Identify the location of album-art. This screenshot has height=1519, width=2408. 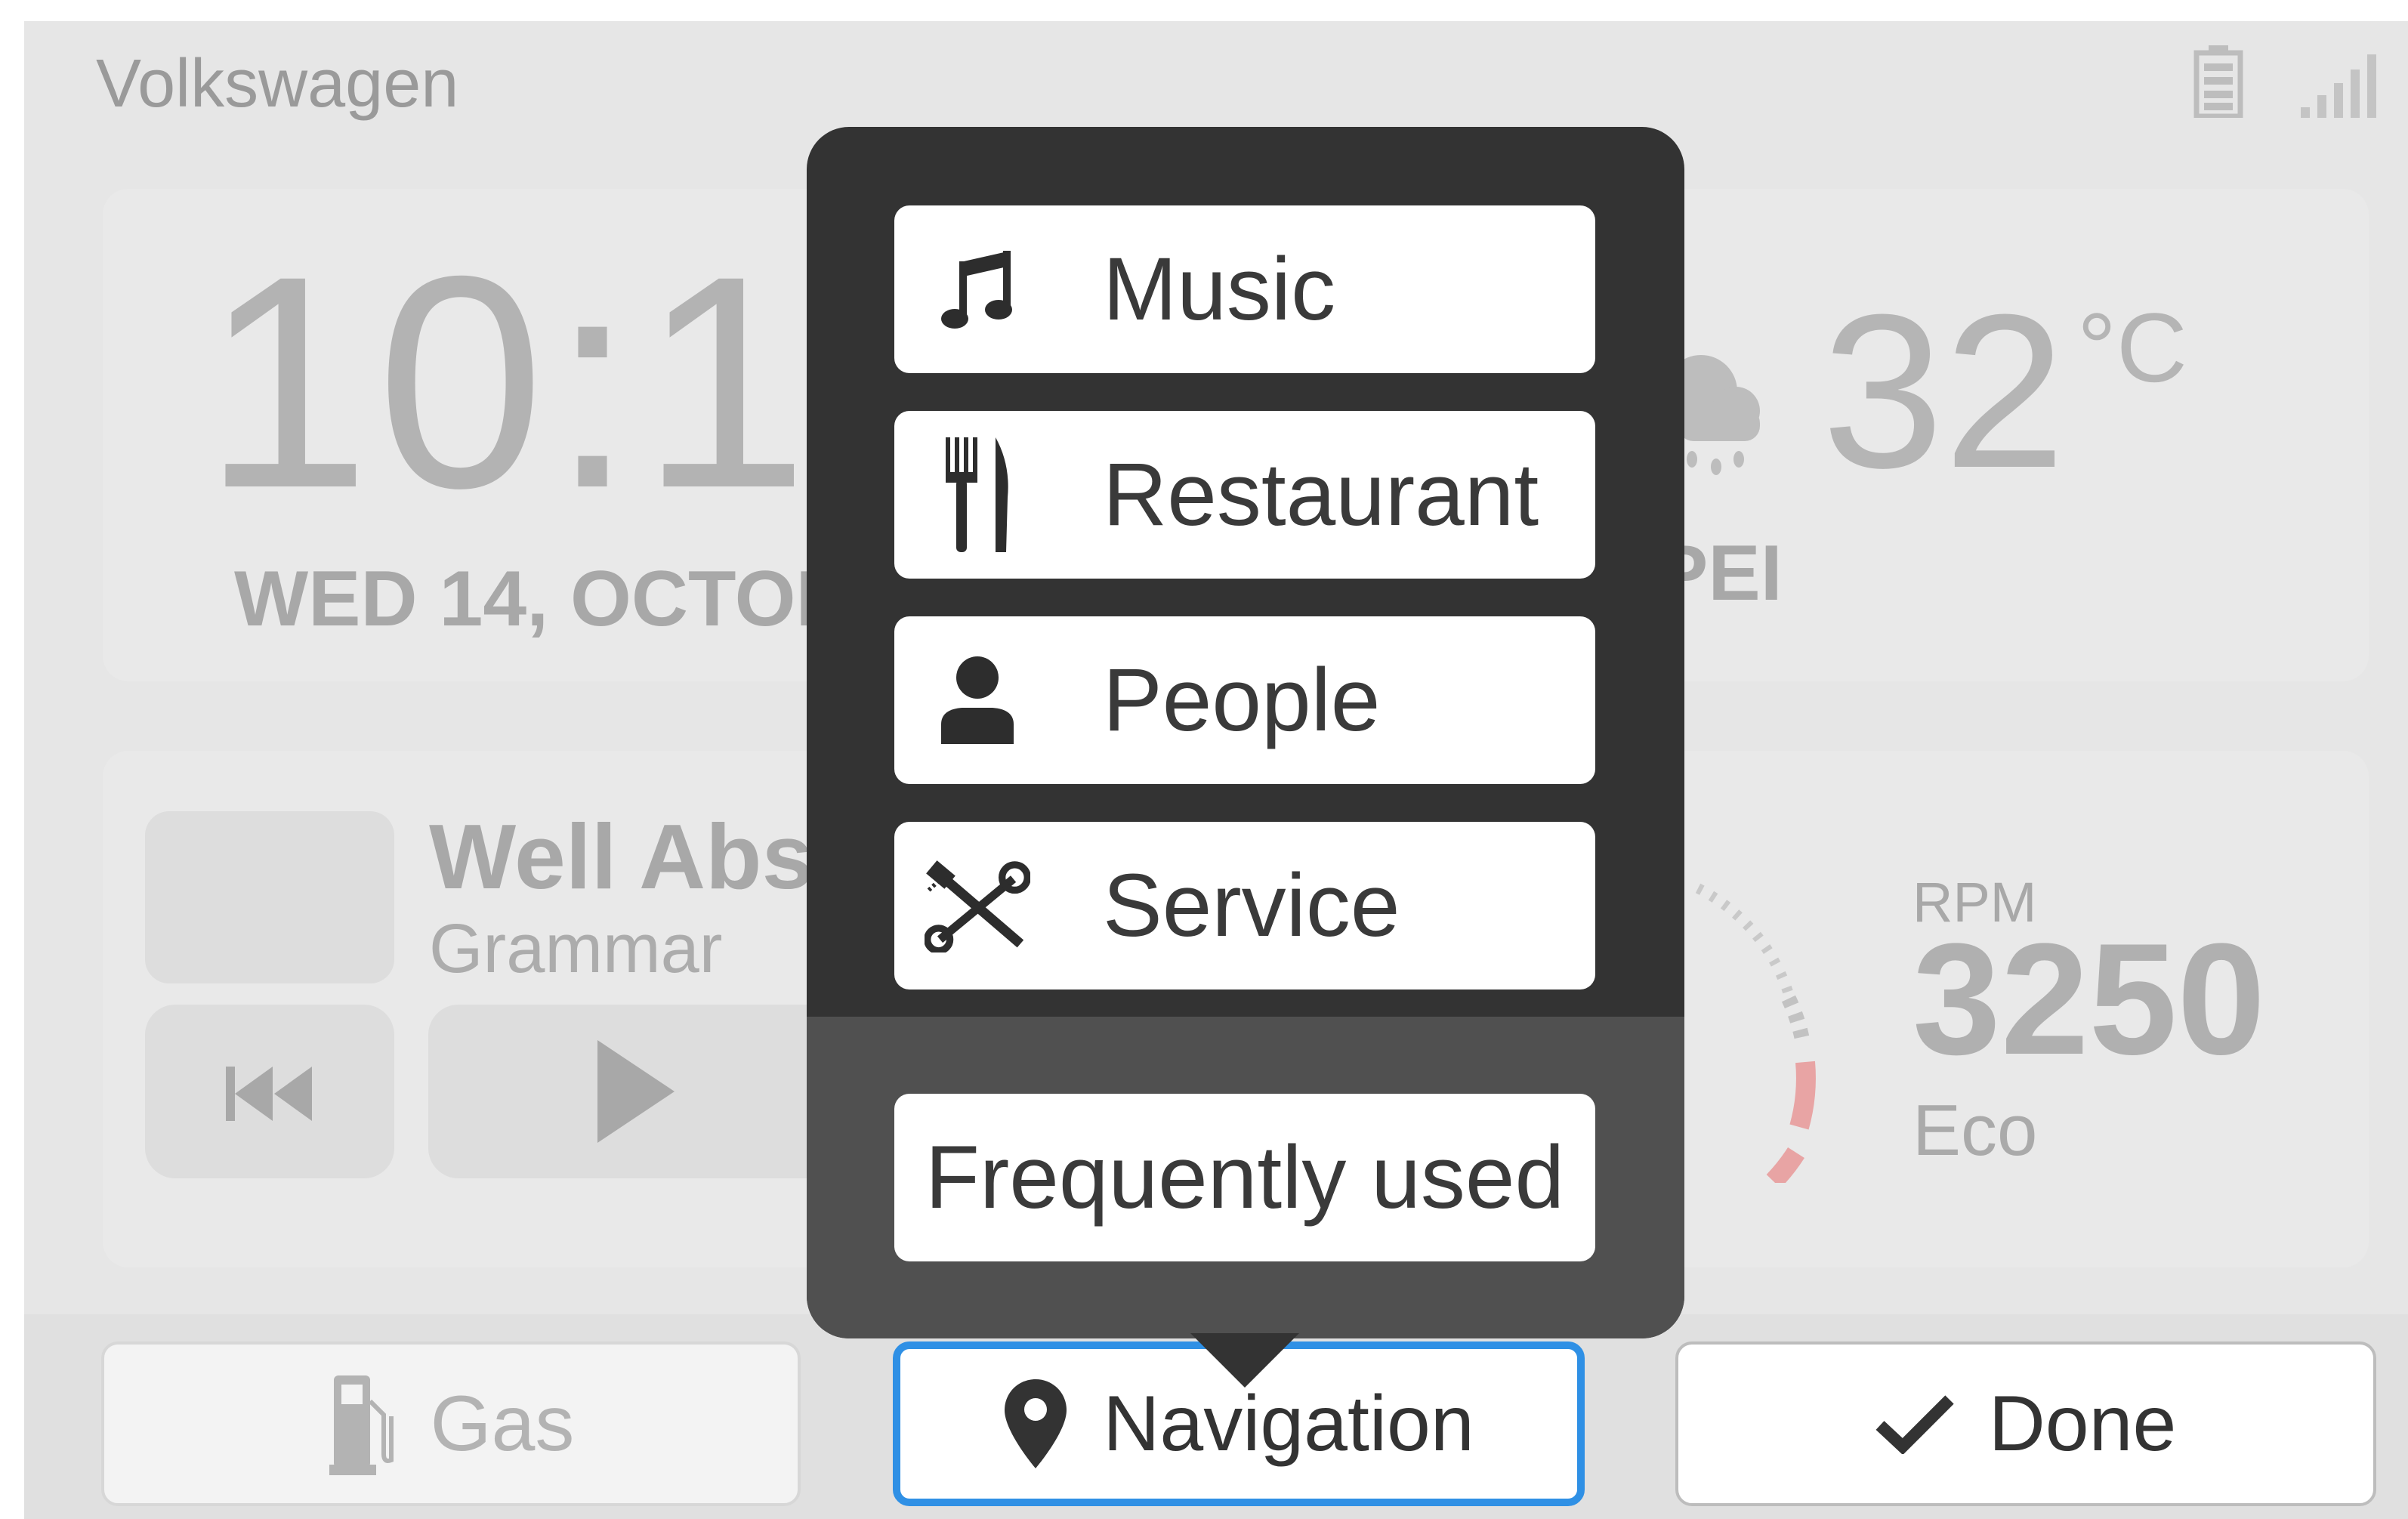
(269, 897).